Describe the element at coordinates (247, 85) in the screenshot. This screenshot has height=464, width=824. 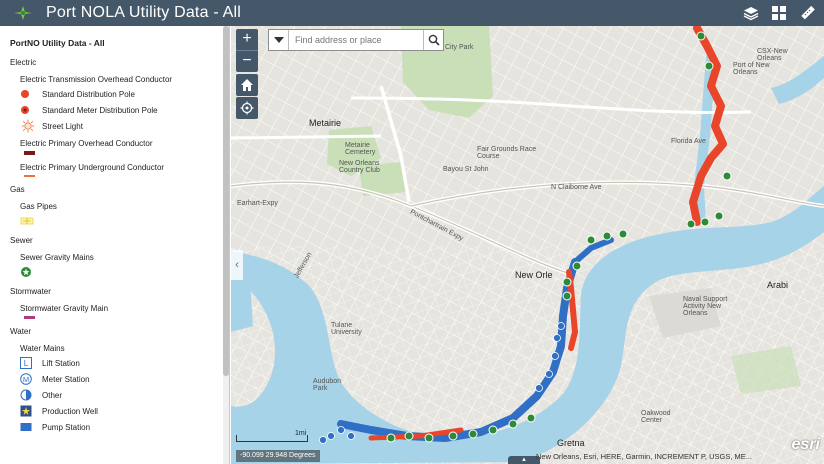
I see `home-button` at that location.